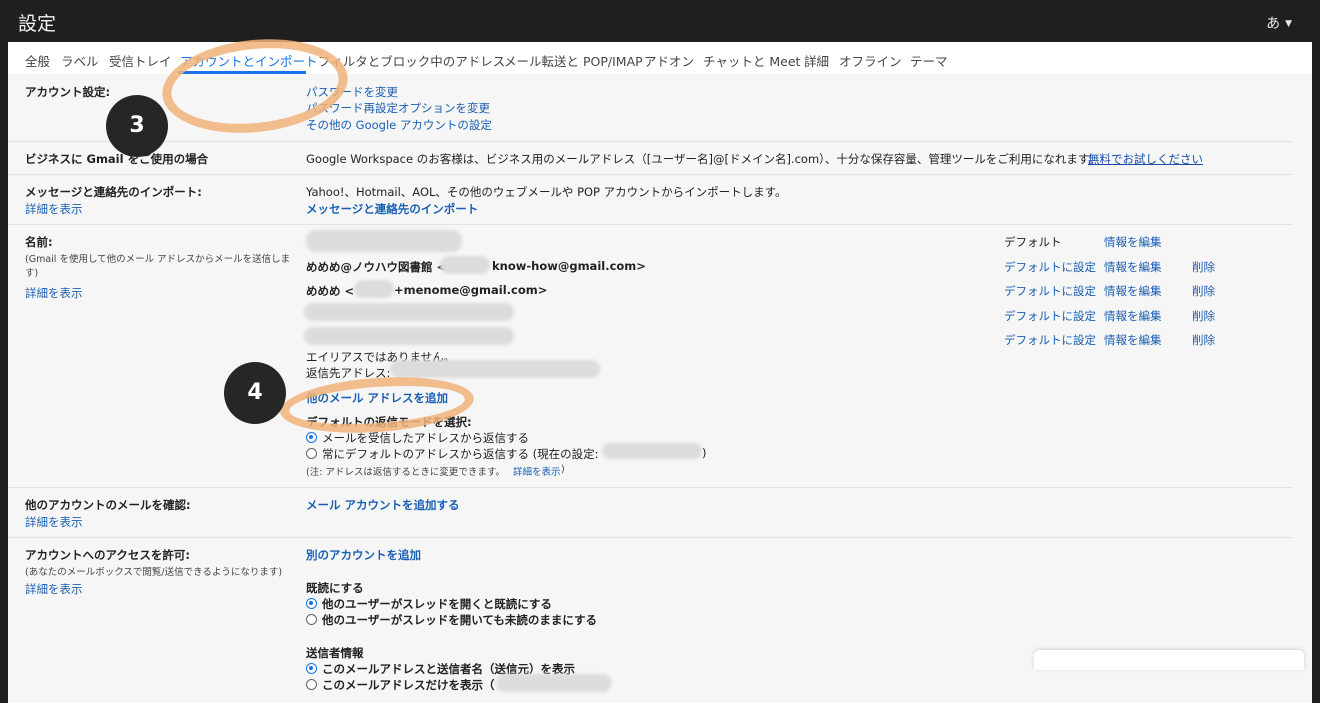 The image size is (1320, 703). What do you see at coordinates (311, 668) in the screenshot?
I see `show-address-and-sender-radio` at bounding box center [311, 668].